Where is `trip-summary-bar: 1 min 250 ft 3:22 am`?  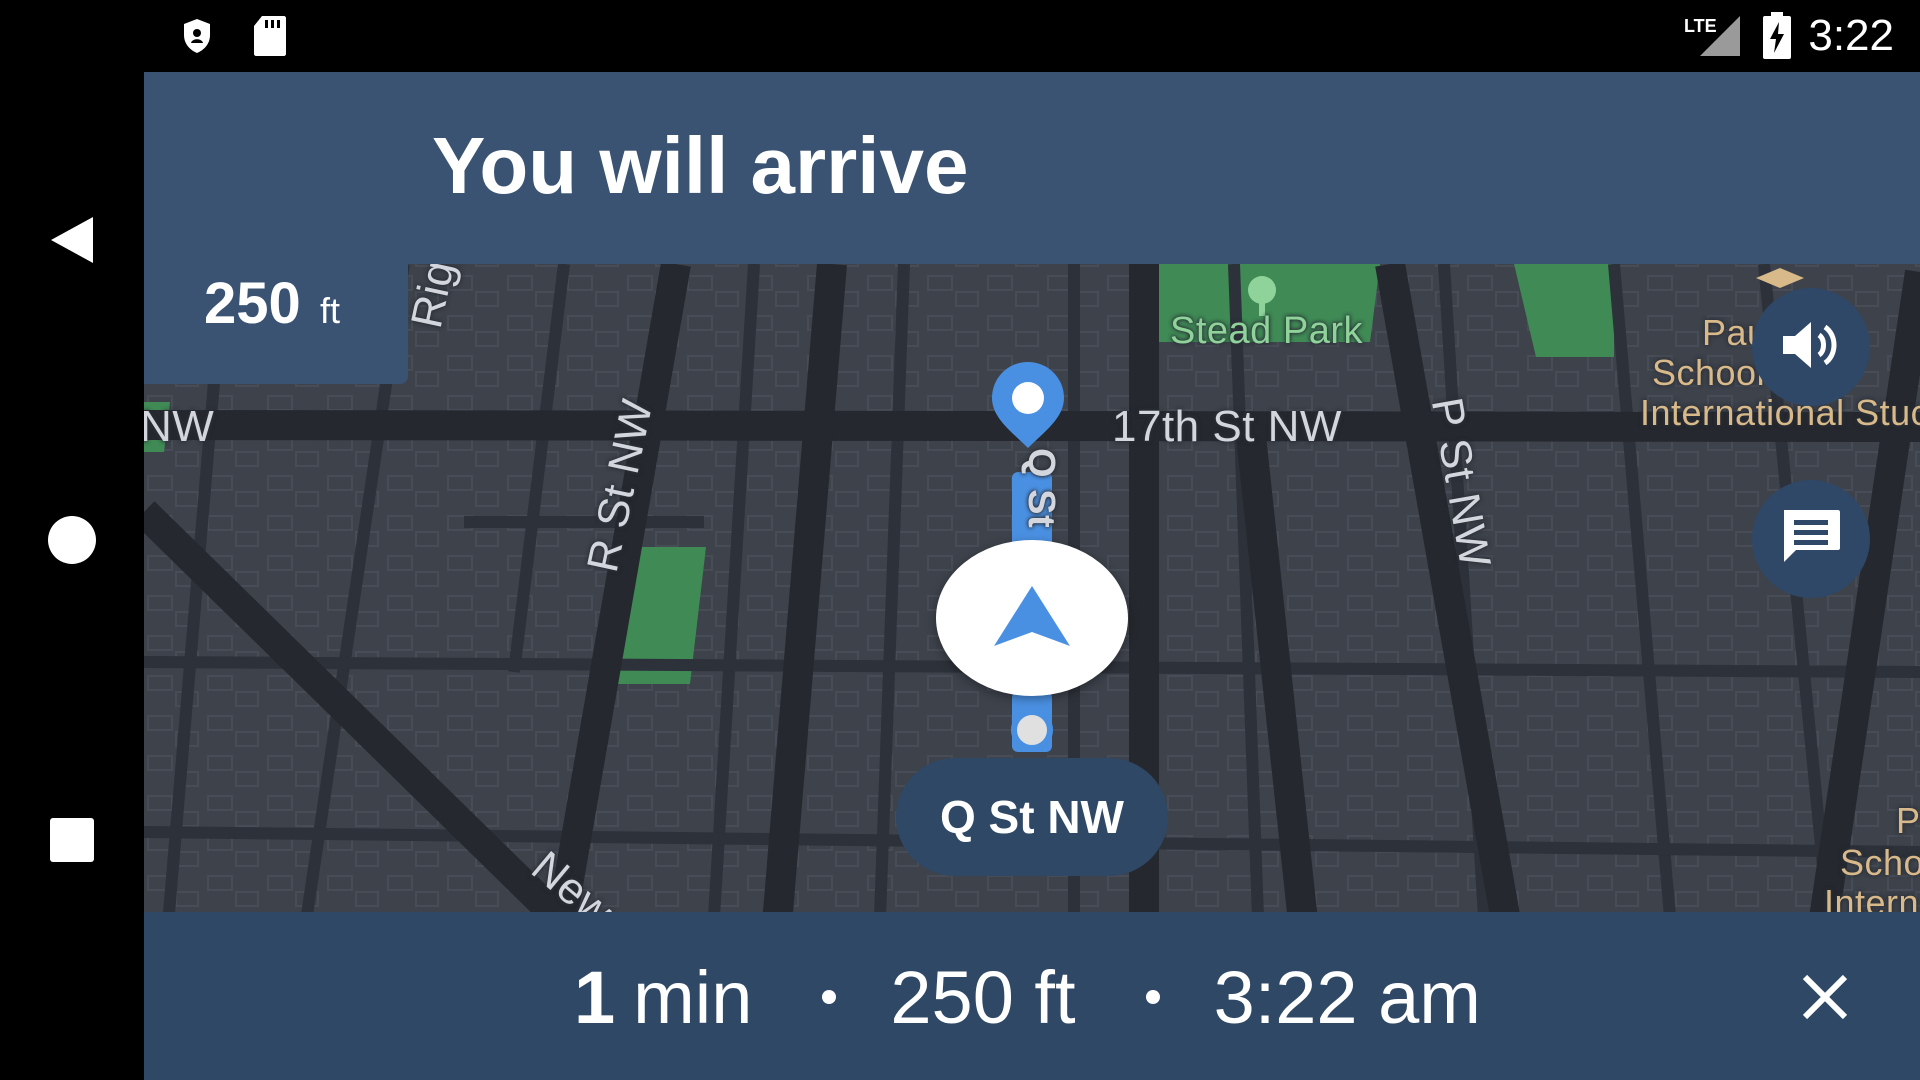 trip-summary-bar: 1 min 250 ft 3:22 am is located at coordinates (1032, 996).